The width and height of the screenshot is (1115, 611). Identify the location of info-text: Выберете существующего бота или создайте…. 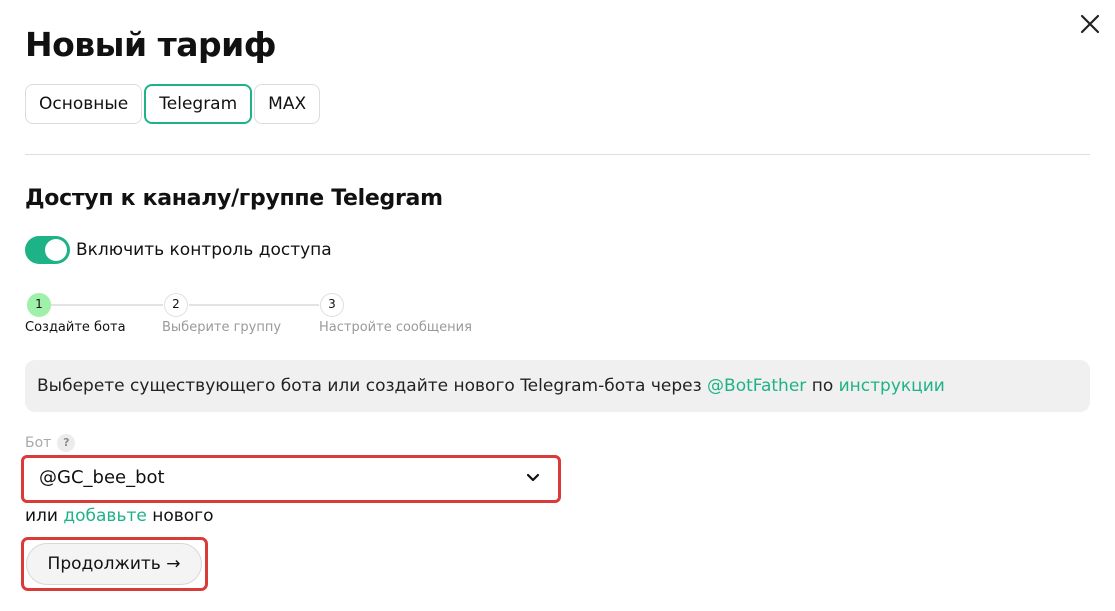
(372, 386).